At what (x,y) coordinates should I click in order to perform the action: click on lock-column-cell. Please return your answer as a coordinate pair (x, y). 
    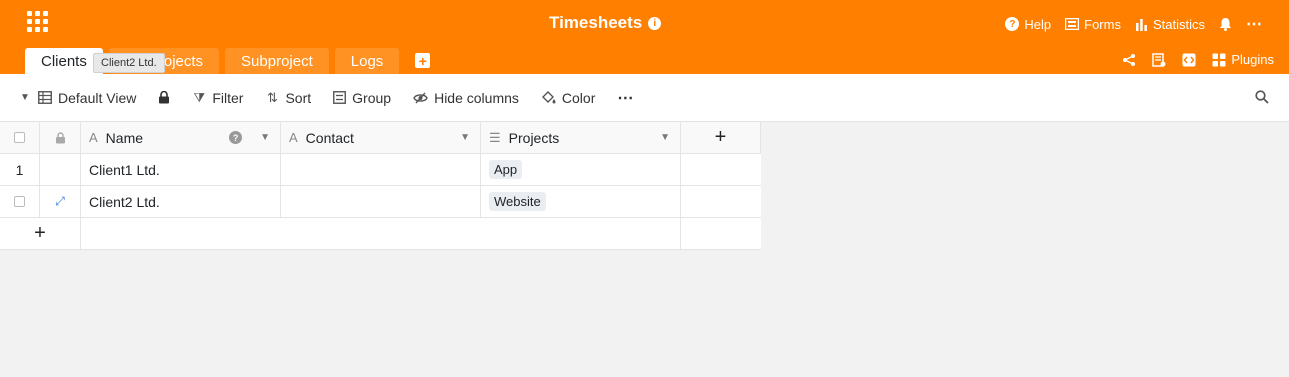
    Looking at the image, I should click on (60, 137).